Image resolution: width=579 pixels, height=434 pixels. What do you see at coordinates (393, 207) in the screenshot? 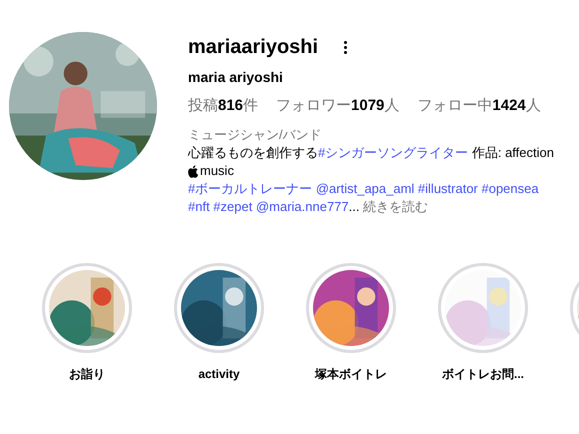
I see `read-more-link: 続きを読む` at bounding box center [393, 207].